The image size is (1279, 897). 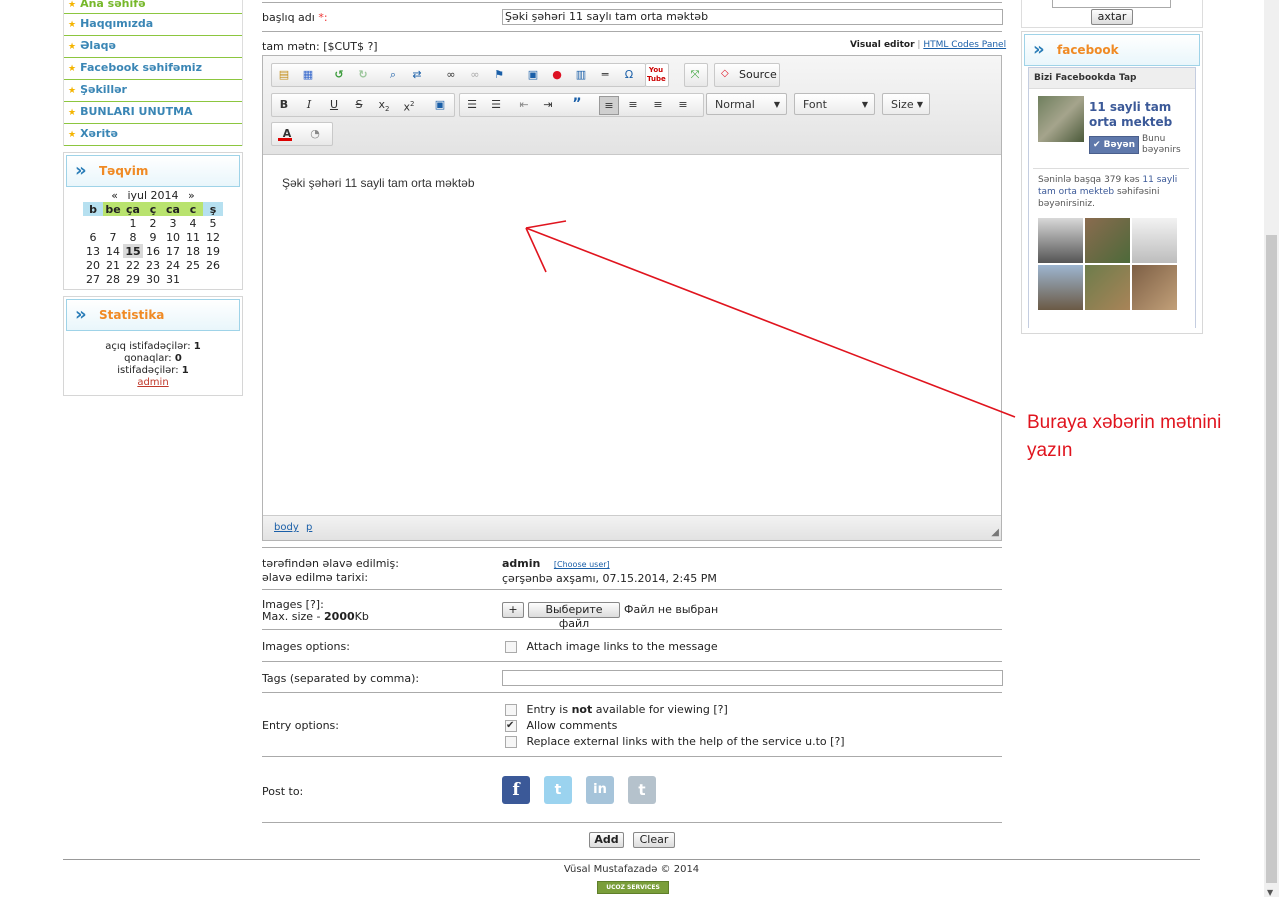 I want to click on calendar-day: 27, so click(x=93, y=279).